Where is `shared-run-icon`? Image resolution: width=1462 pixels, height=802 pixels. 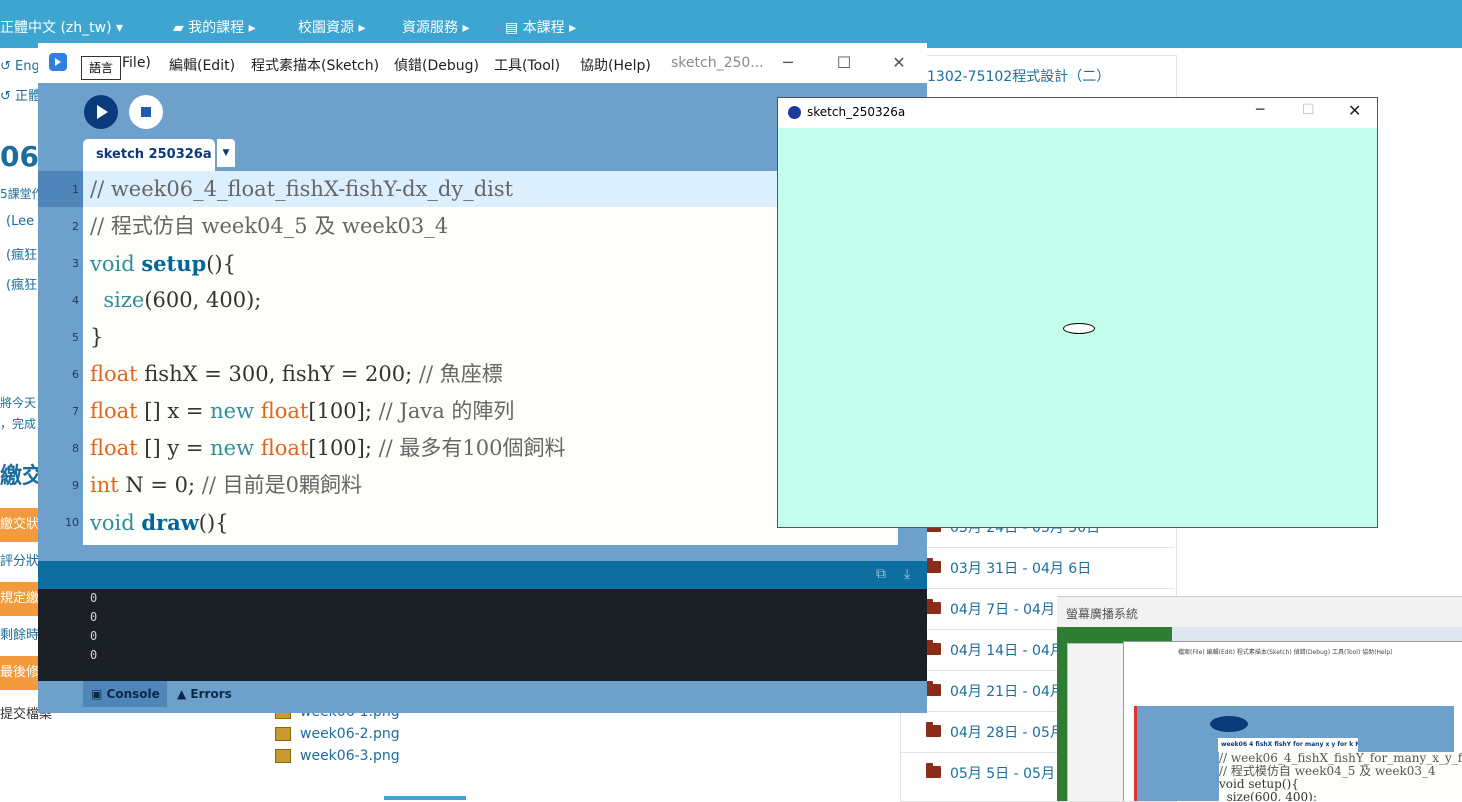
shared-run-icon is located at coordinates (1229, 724).